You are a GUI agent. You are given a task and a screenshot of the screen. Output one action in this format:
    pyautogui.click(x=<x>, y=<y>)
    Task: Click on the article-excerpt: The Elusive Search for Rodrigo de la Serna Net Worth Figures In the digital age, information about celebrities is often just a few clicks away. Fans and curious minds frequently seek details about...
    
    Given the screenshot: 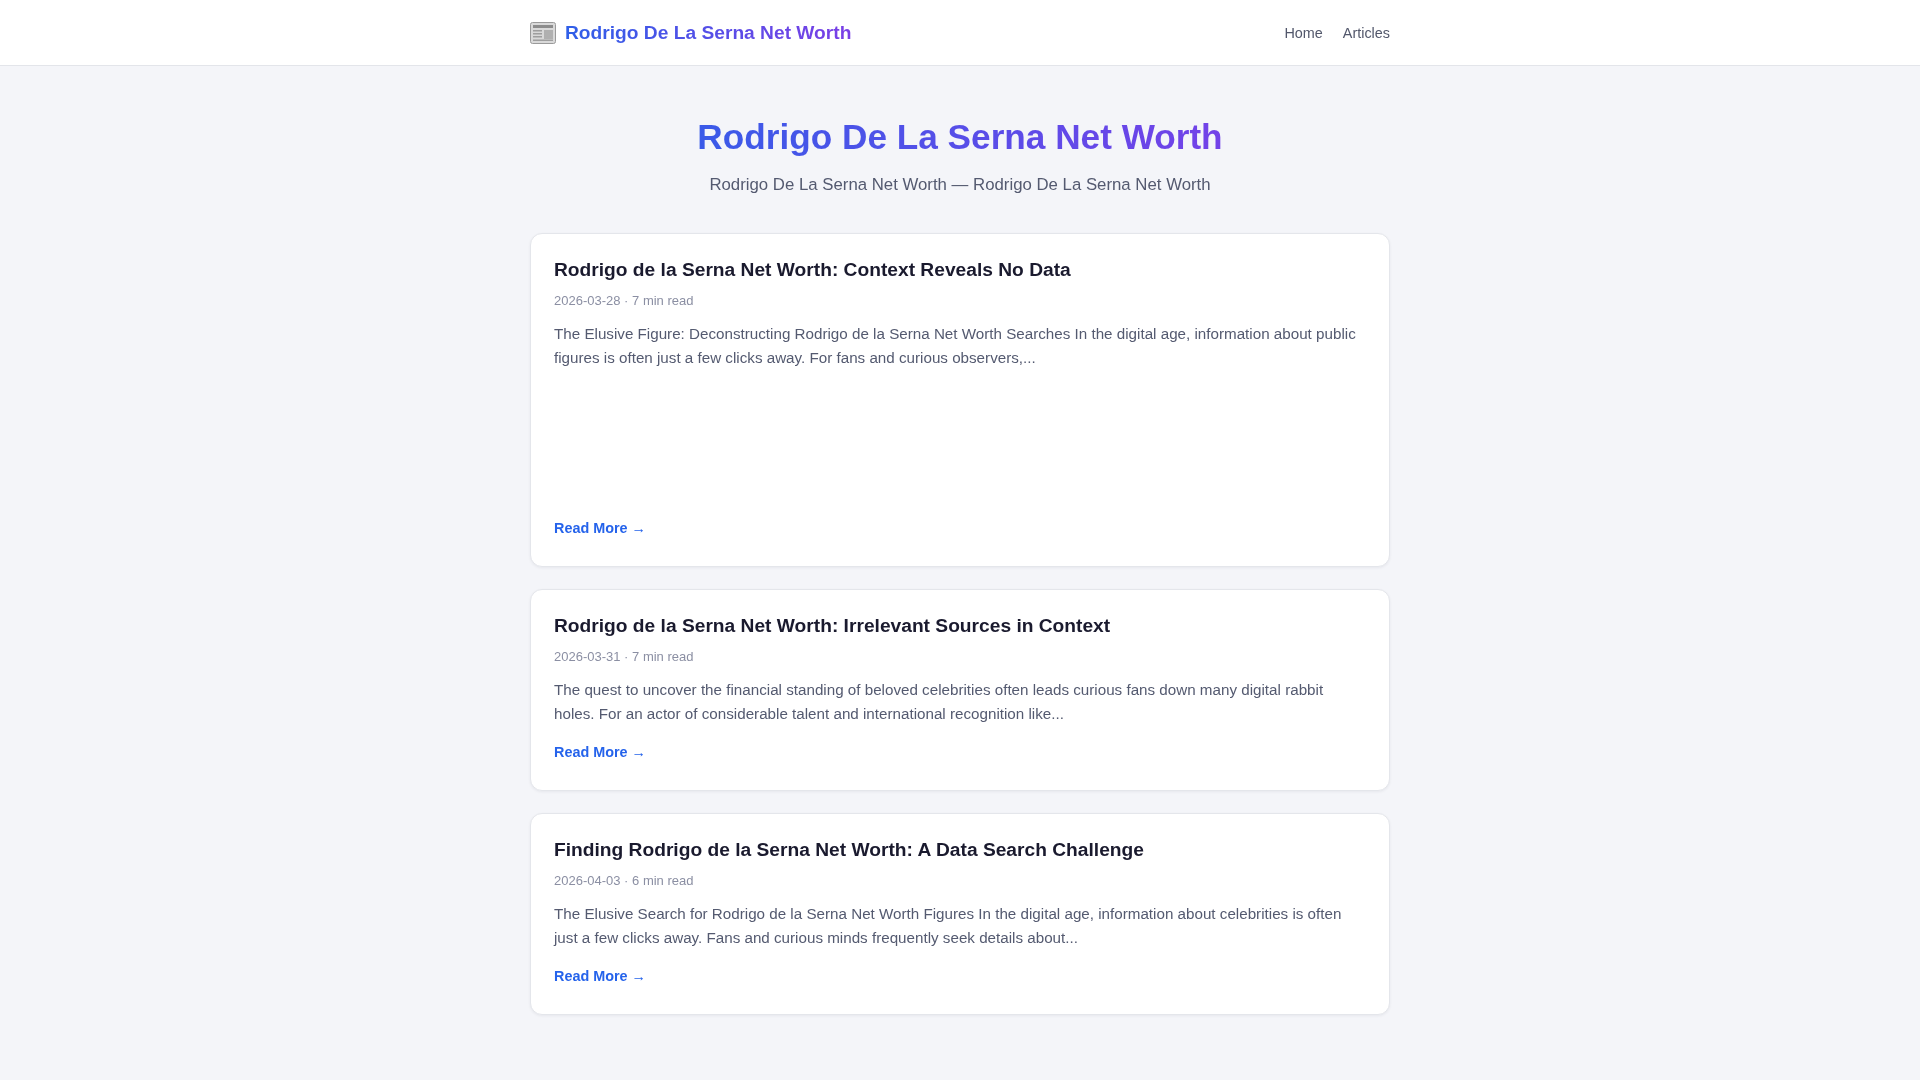 What is the action you would take?
    pyautogui.click(x=948, y=926)
    